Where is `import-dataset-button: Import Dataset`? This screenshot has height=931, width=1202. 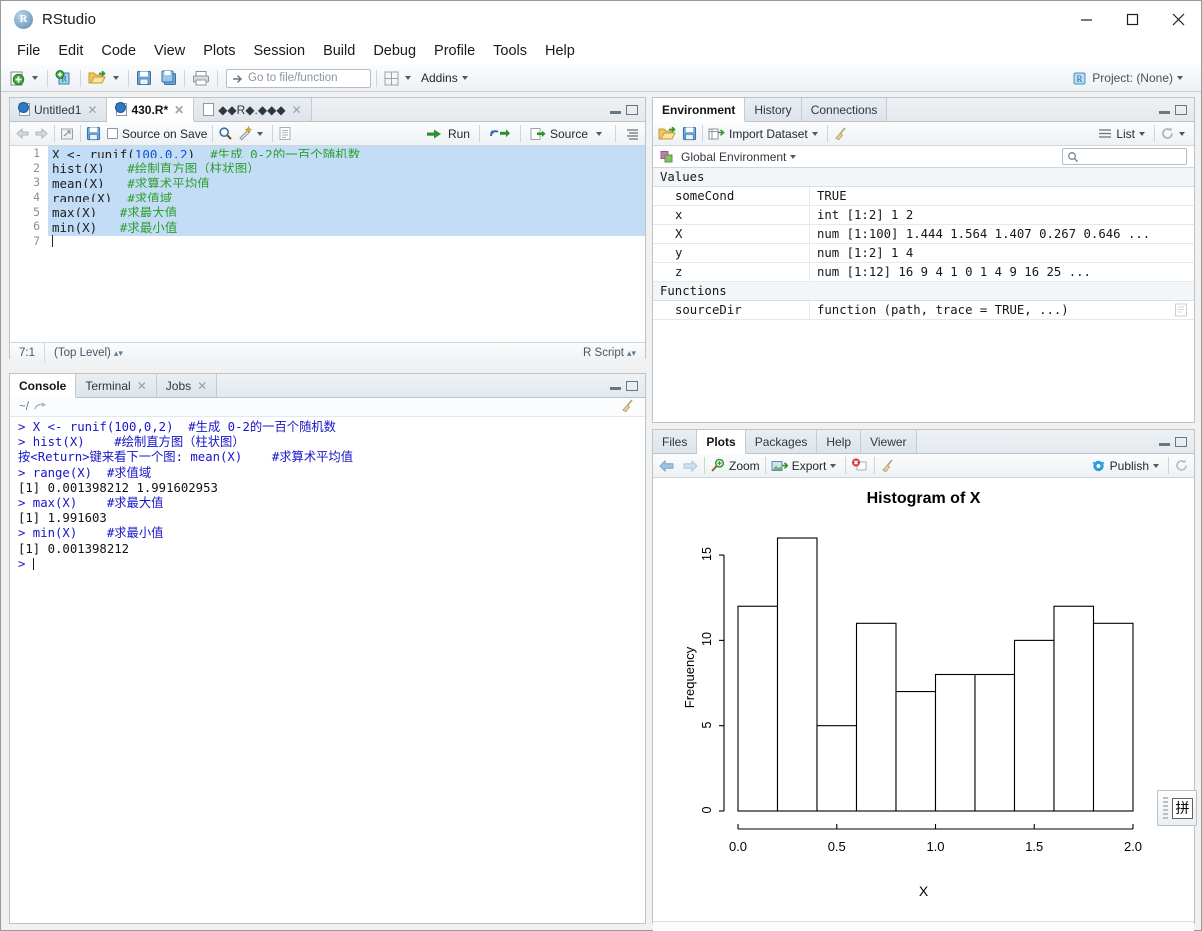 import-dataset-button: Import Dataset is located at coordinates (758, 134).